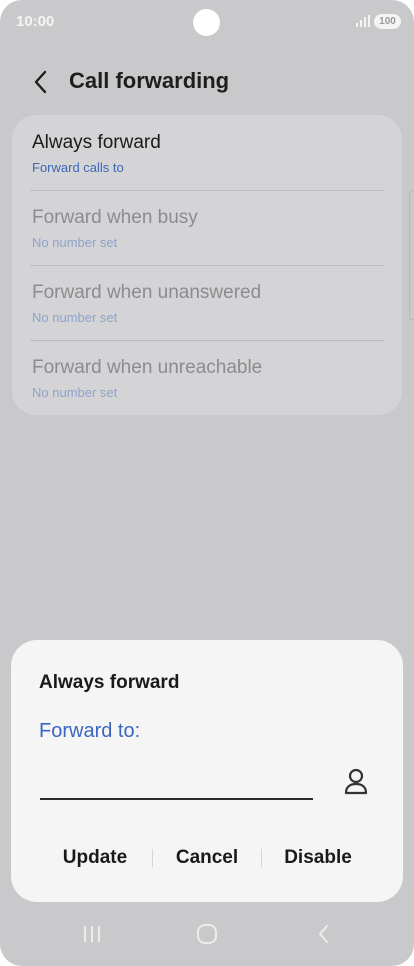  Describe the element at coordinates (147, 292) in the screenshot. I see `list-item-title: Forward when unanswered` at that location.